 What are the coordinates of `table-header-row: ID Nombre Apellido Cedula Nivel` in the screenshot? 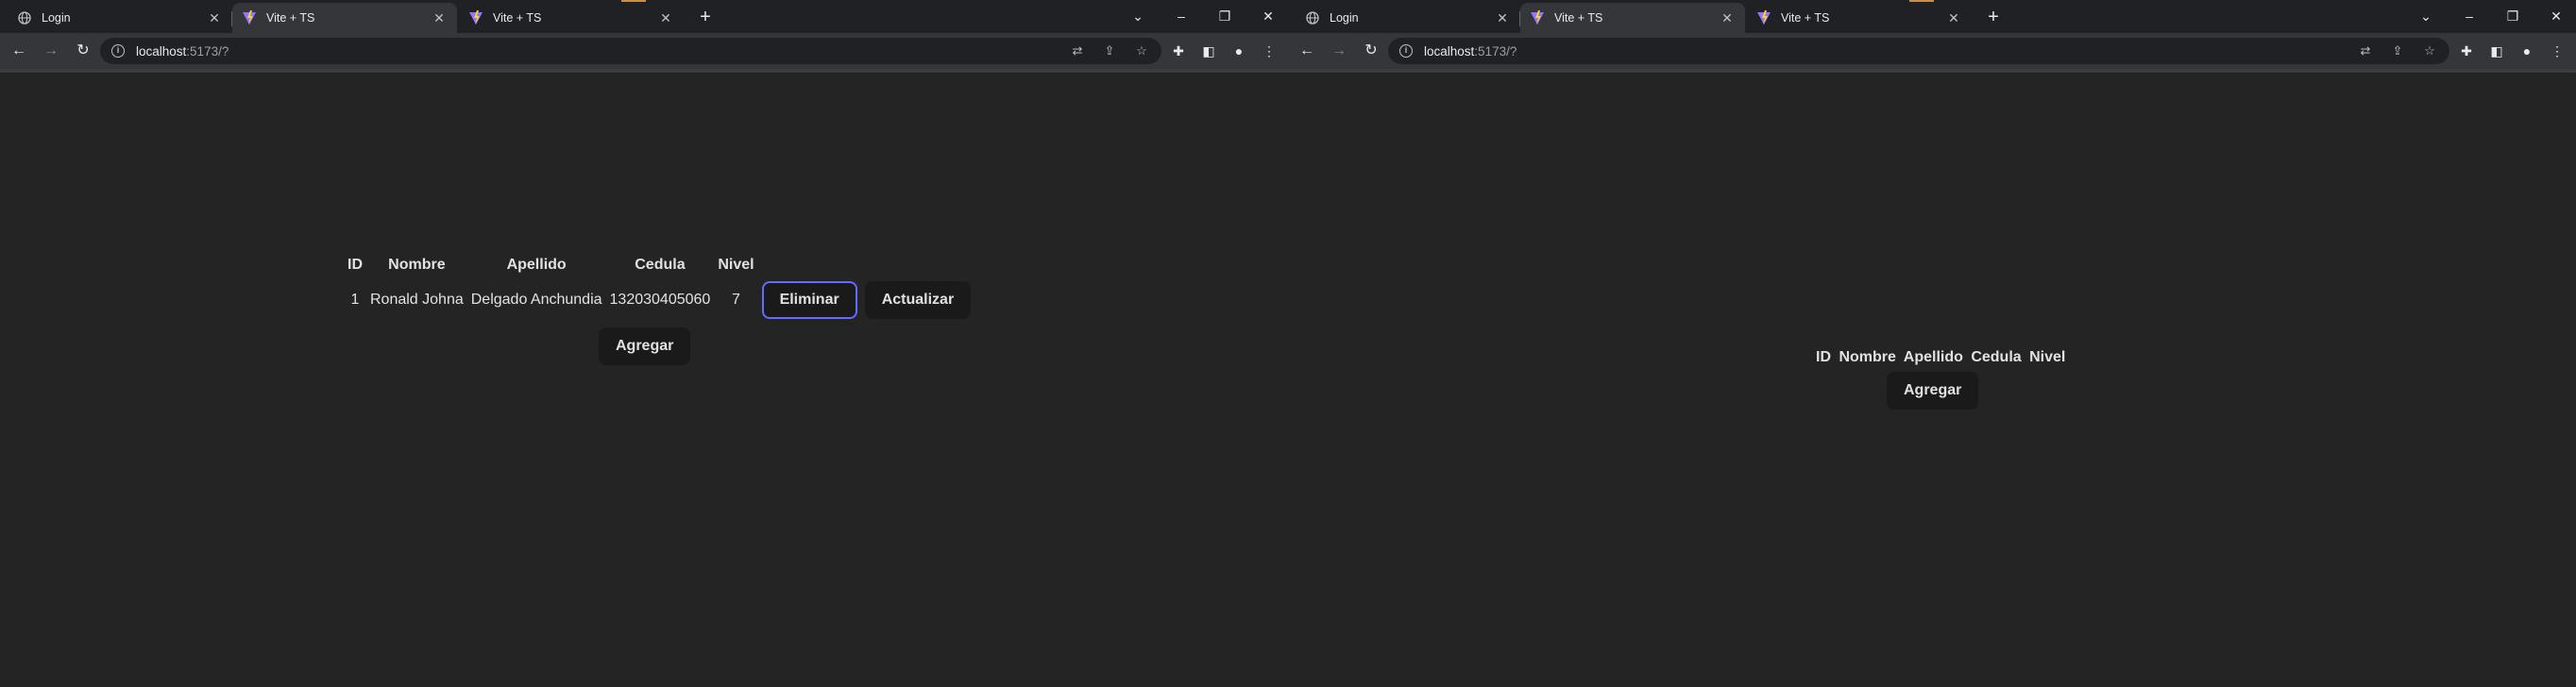 It's located at (659, 265).